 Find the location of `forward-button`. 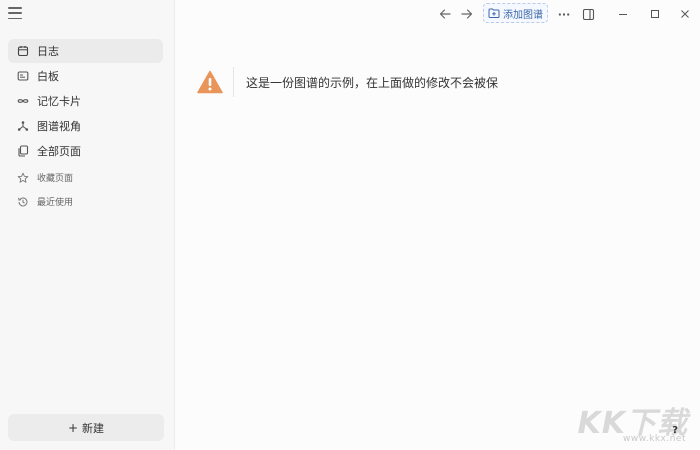

forward-button is located at coordinates (467, 14).